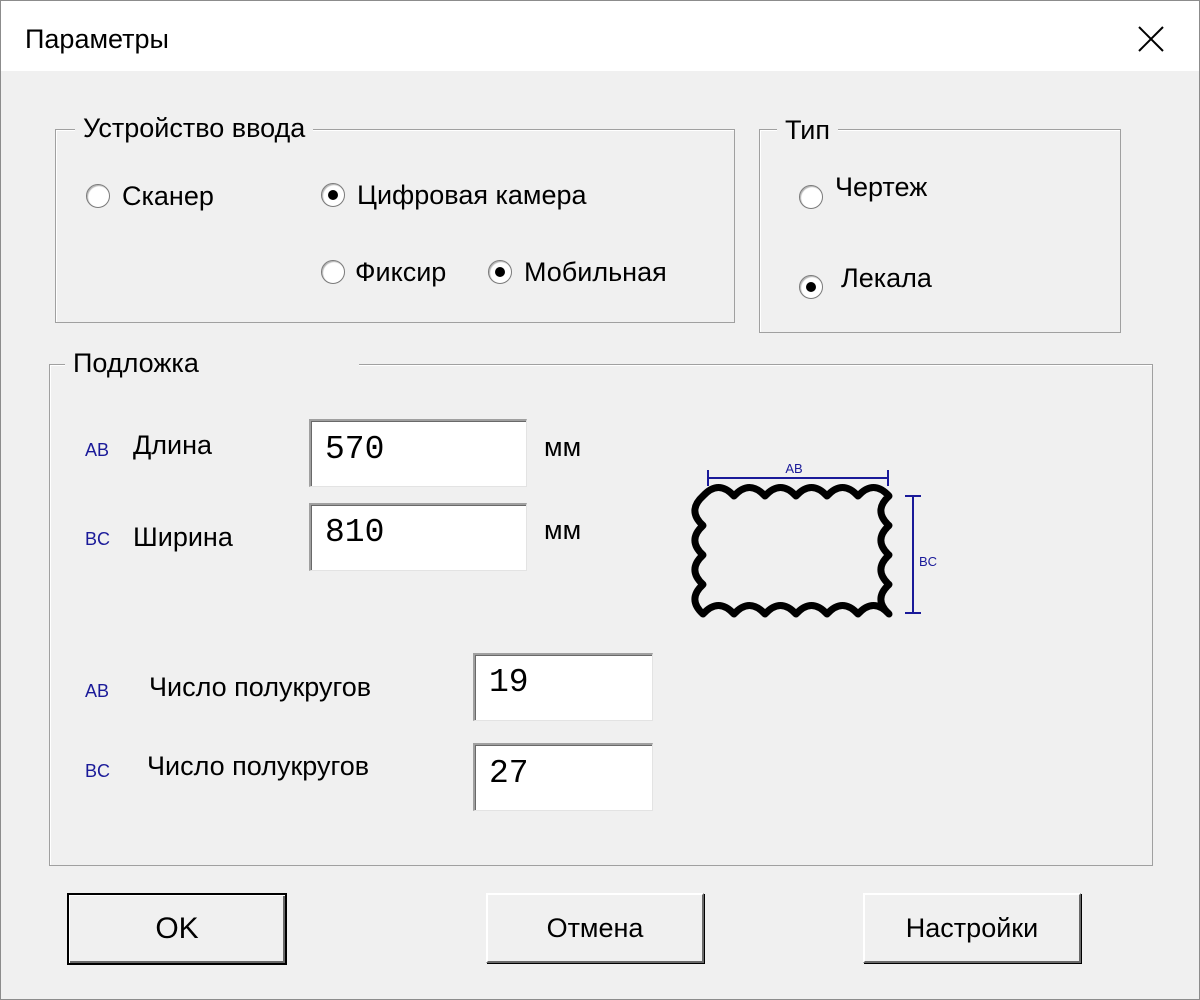 Image resolution: width=1200 pixels, height=1000 pixels. Describe the element at coordinates (940, 231) in the screenshot. I see `type-group` at that location.